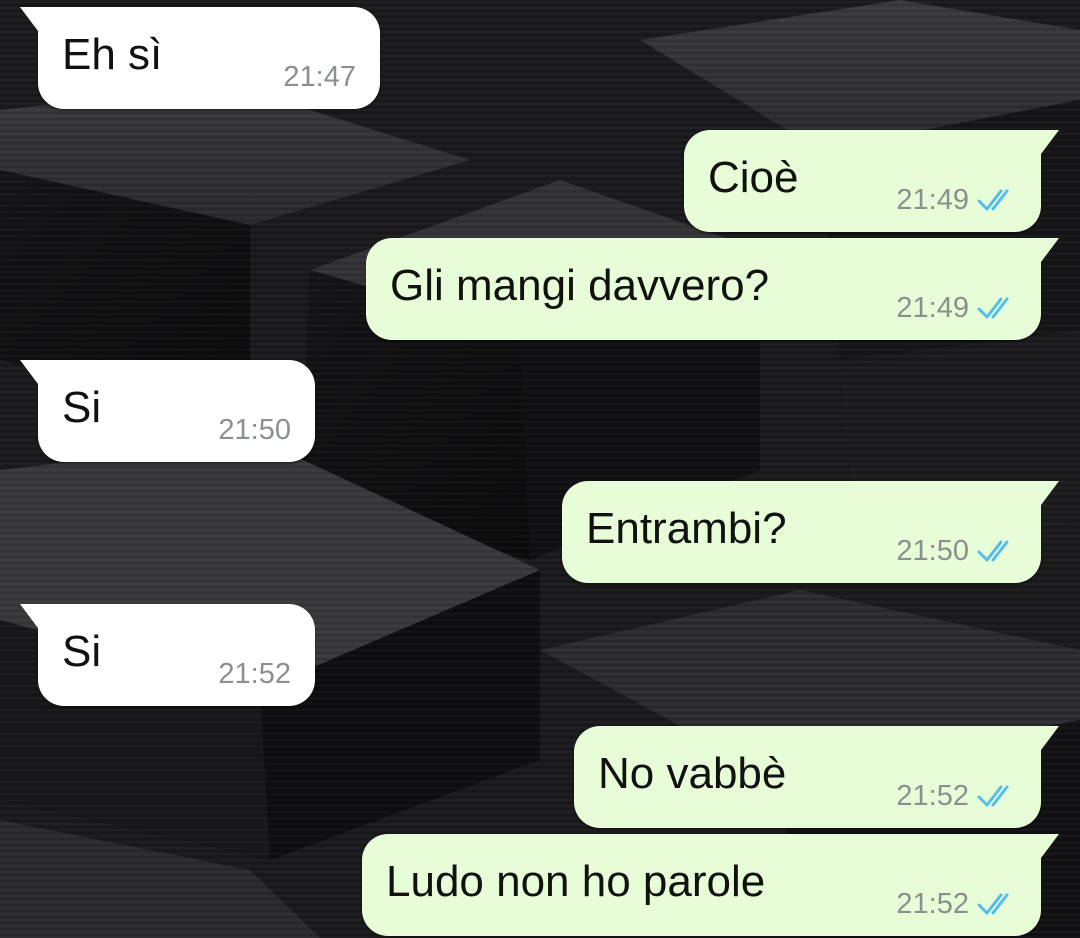 This screenshot has height=938, width=1080. Describe the element at coordinates (200, 58) in the screenshot. I see `message-bubble-incoming: Eh sì 21:47` at that location.